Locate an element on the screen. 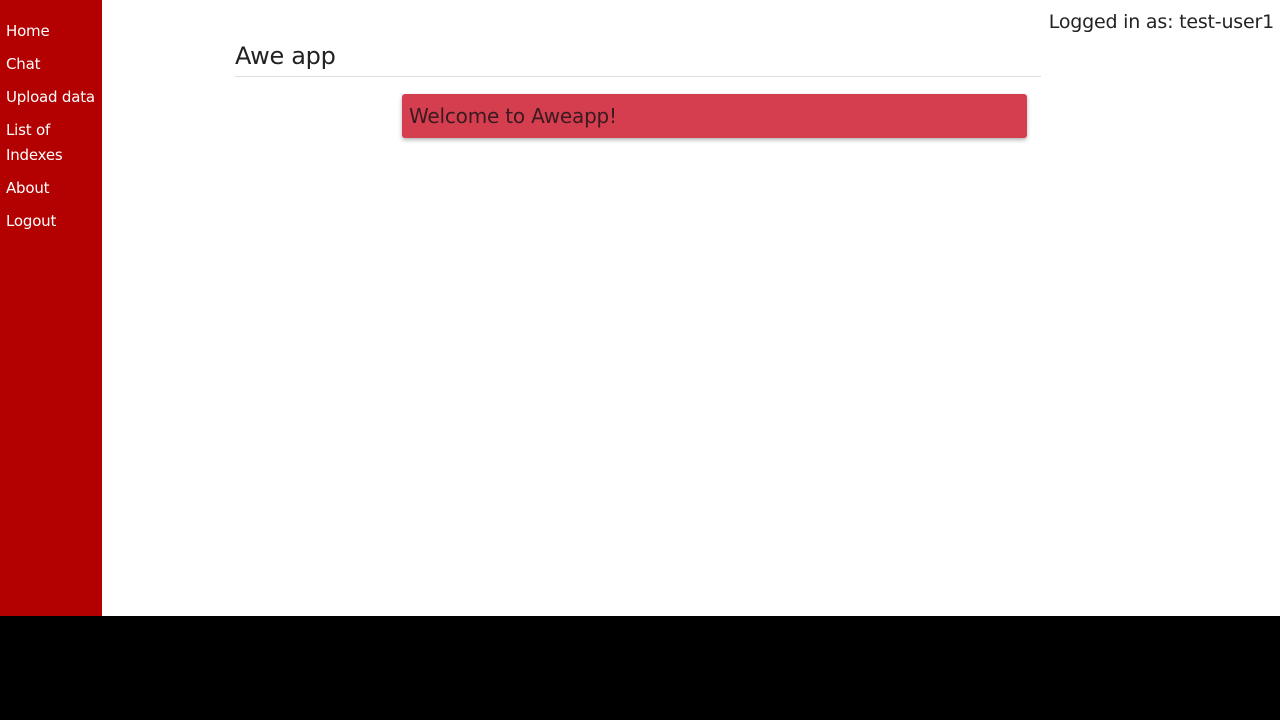 The height and width of the screenshot is (720, 1280). sidebar-item-logout: Logout is located at coordinates (51, 221).